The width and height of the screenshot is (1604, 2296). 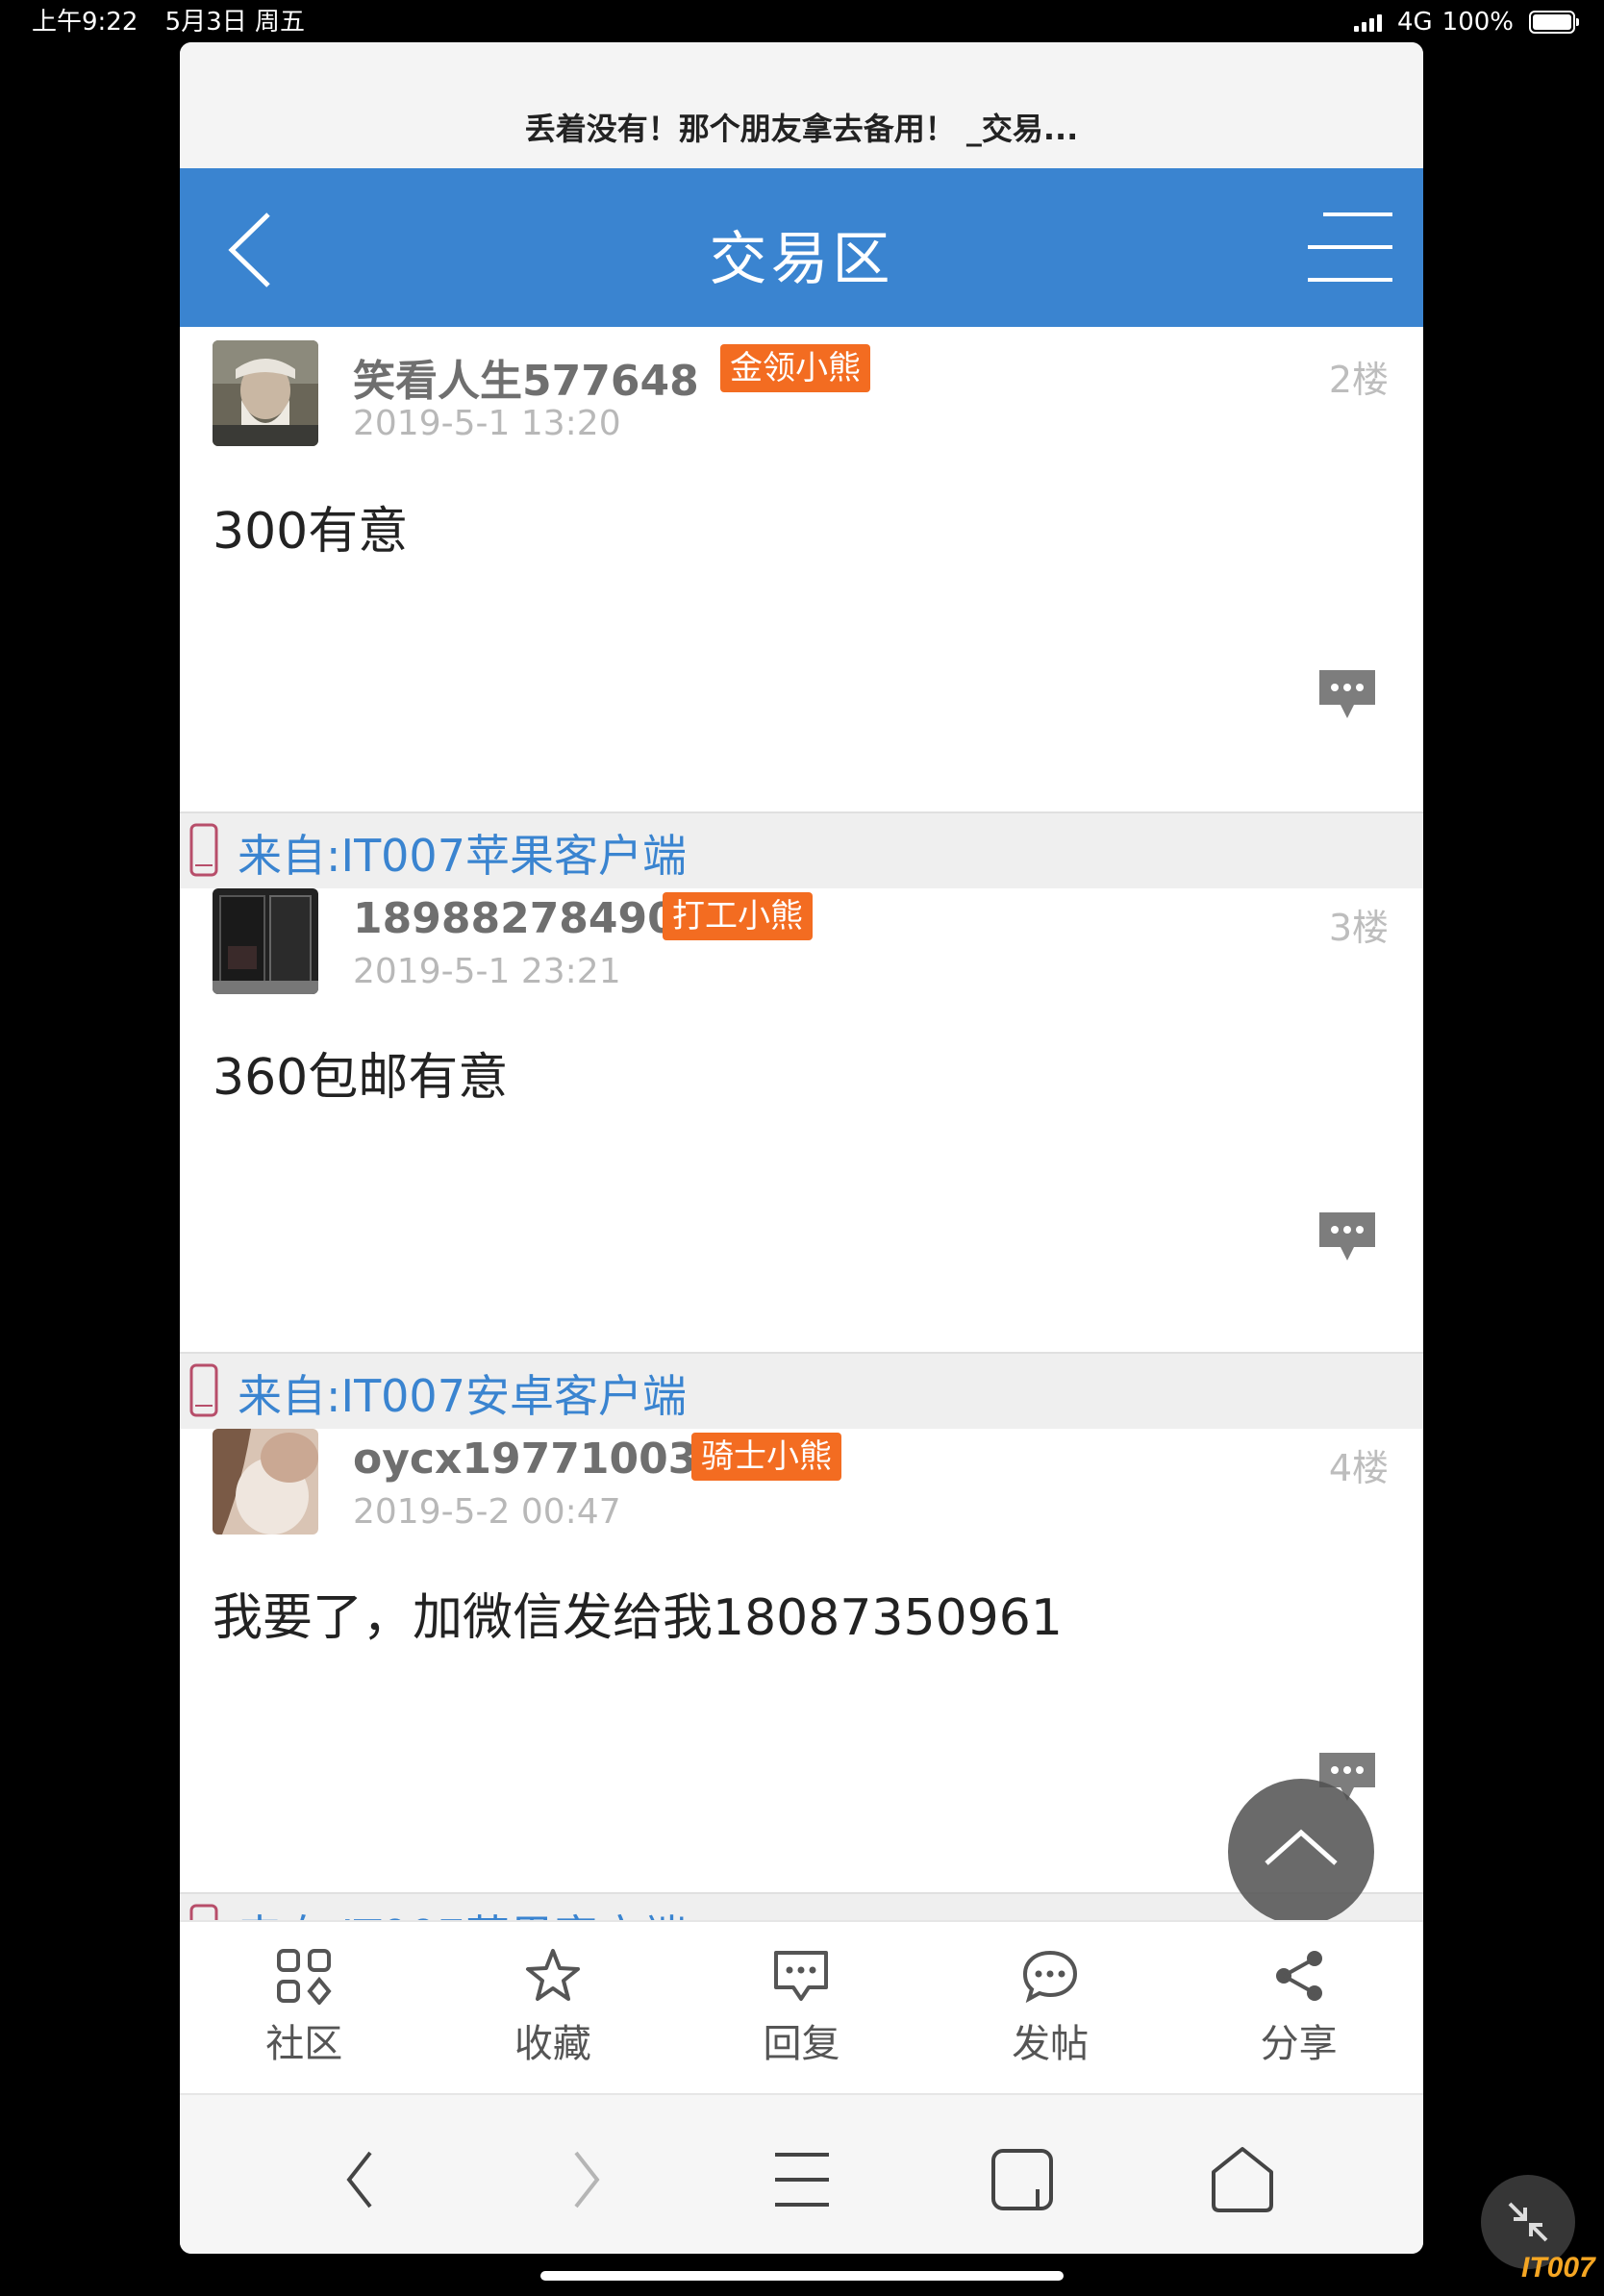 I want to click on tab-label: 回复, so click(x=801, y=2044).